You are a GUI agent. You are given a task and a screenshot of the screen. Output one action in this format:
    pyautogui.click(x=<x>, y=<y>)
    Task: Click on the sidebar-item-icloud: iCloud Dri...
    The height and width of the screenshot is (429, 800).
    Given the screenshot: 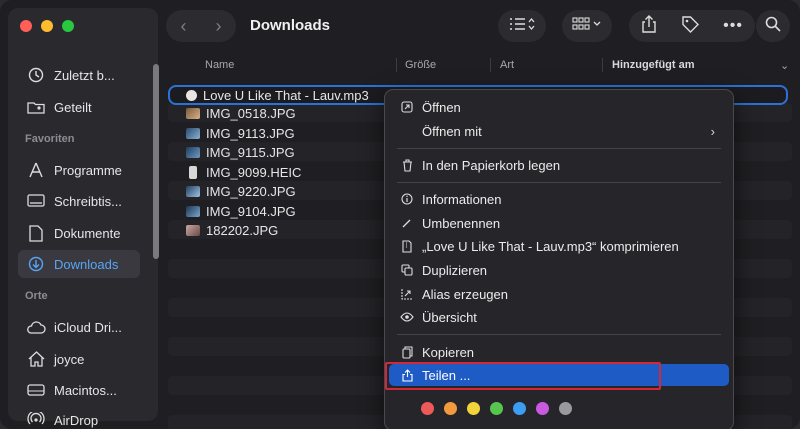 What is the action you would take?
    pyautogui.click(x=79, y=327)
    